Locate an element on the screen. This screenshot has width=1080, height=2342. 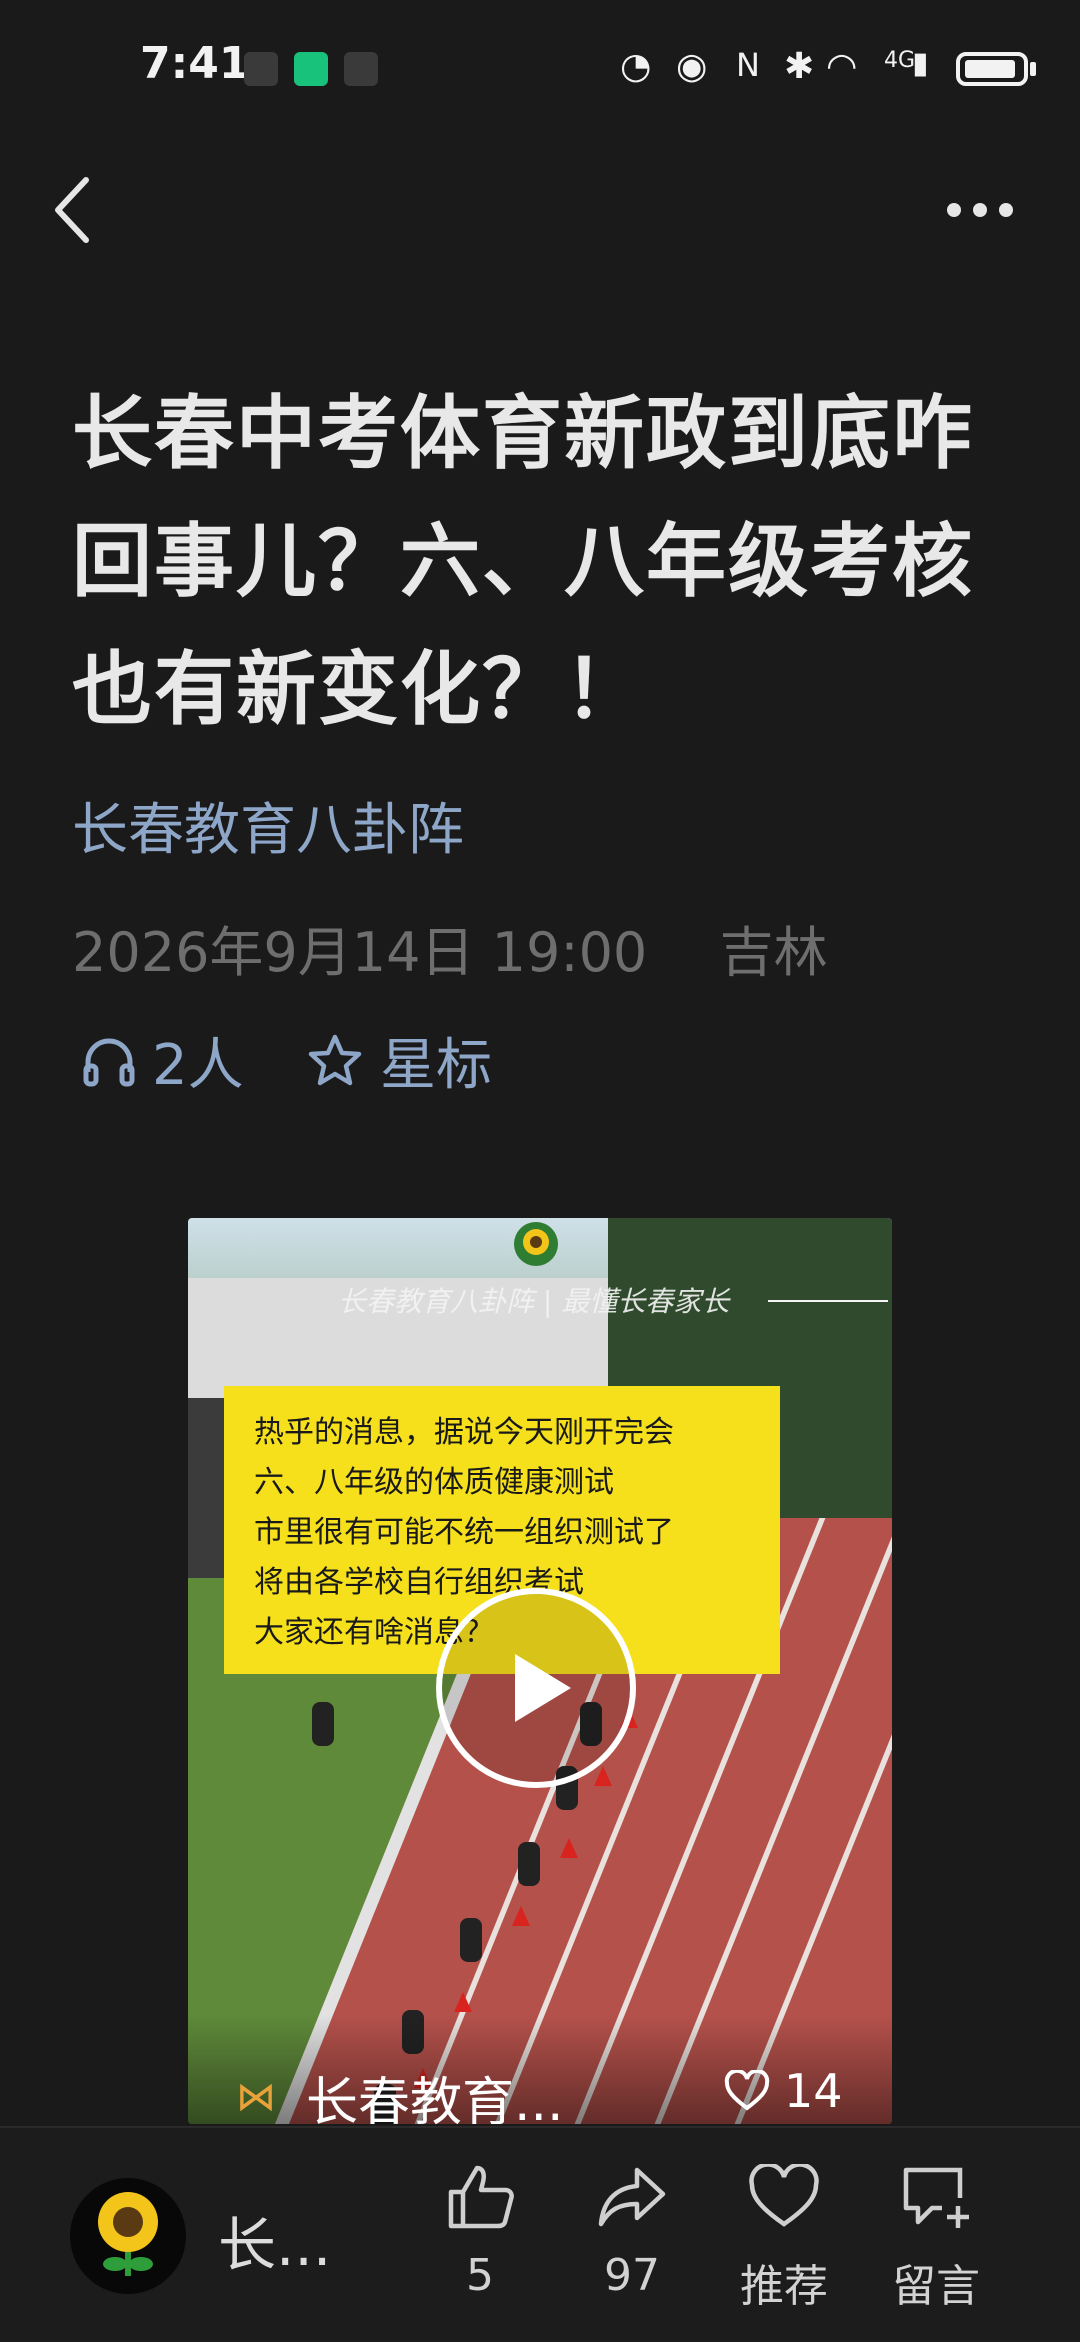
video-like-count: 14 is located at coordinates (813, 2091).